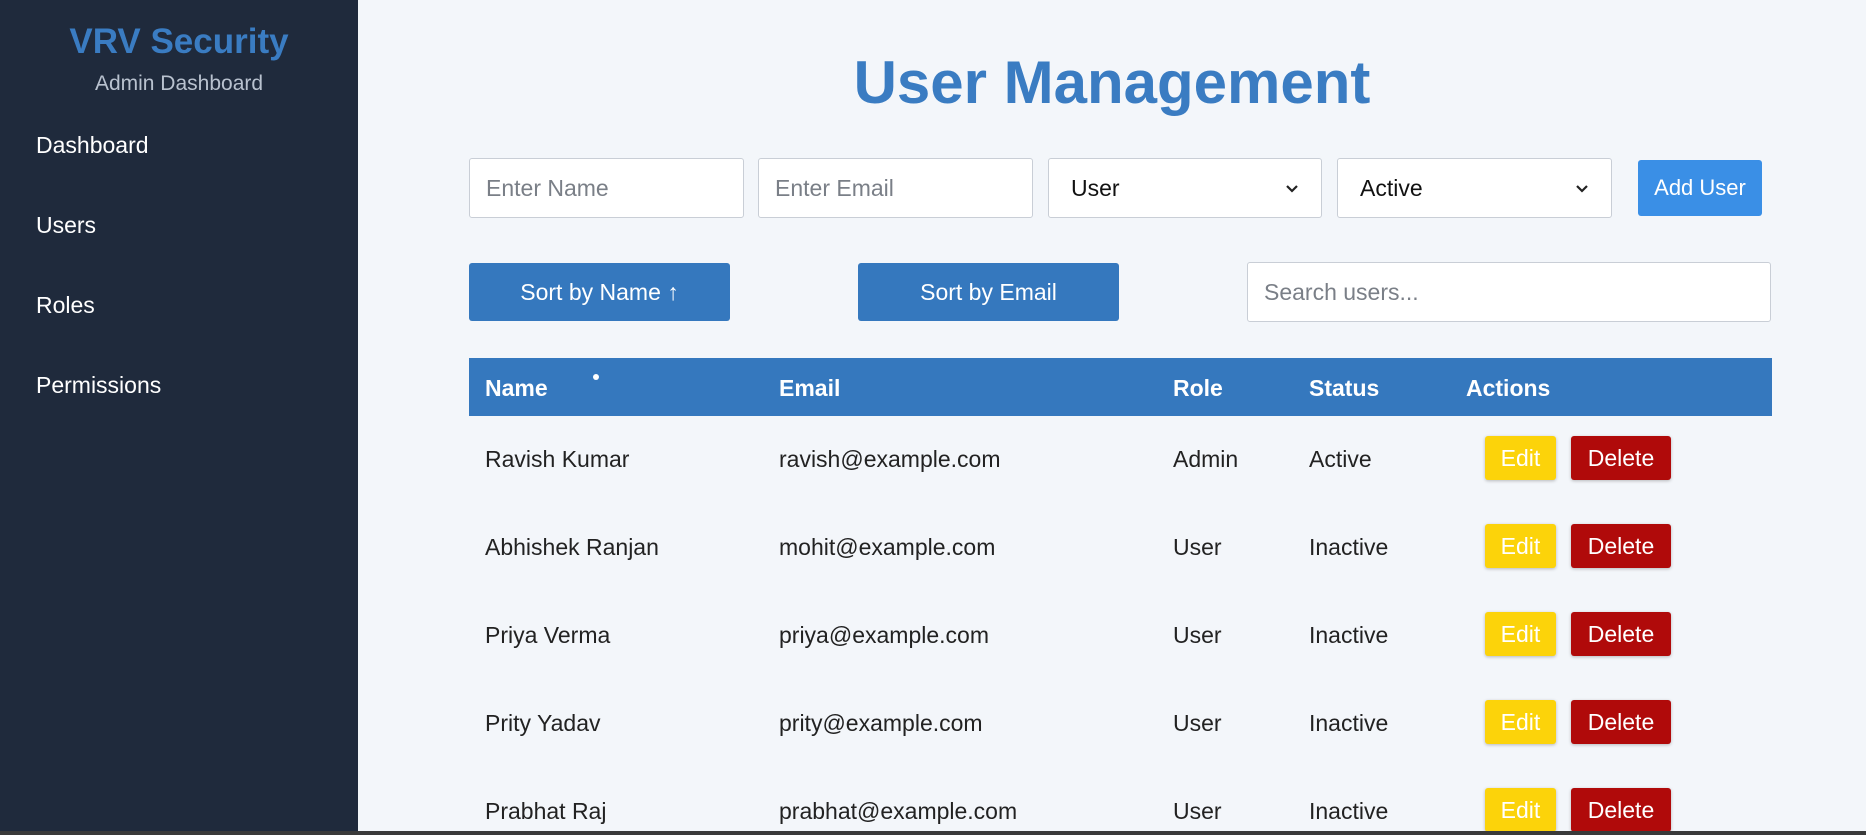  I want to click on email-input, so click(895, 188).